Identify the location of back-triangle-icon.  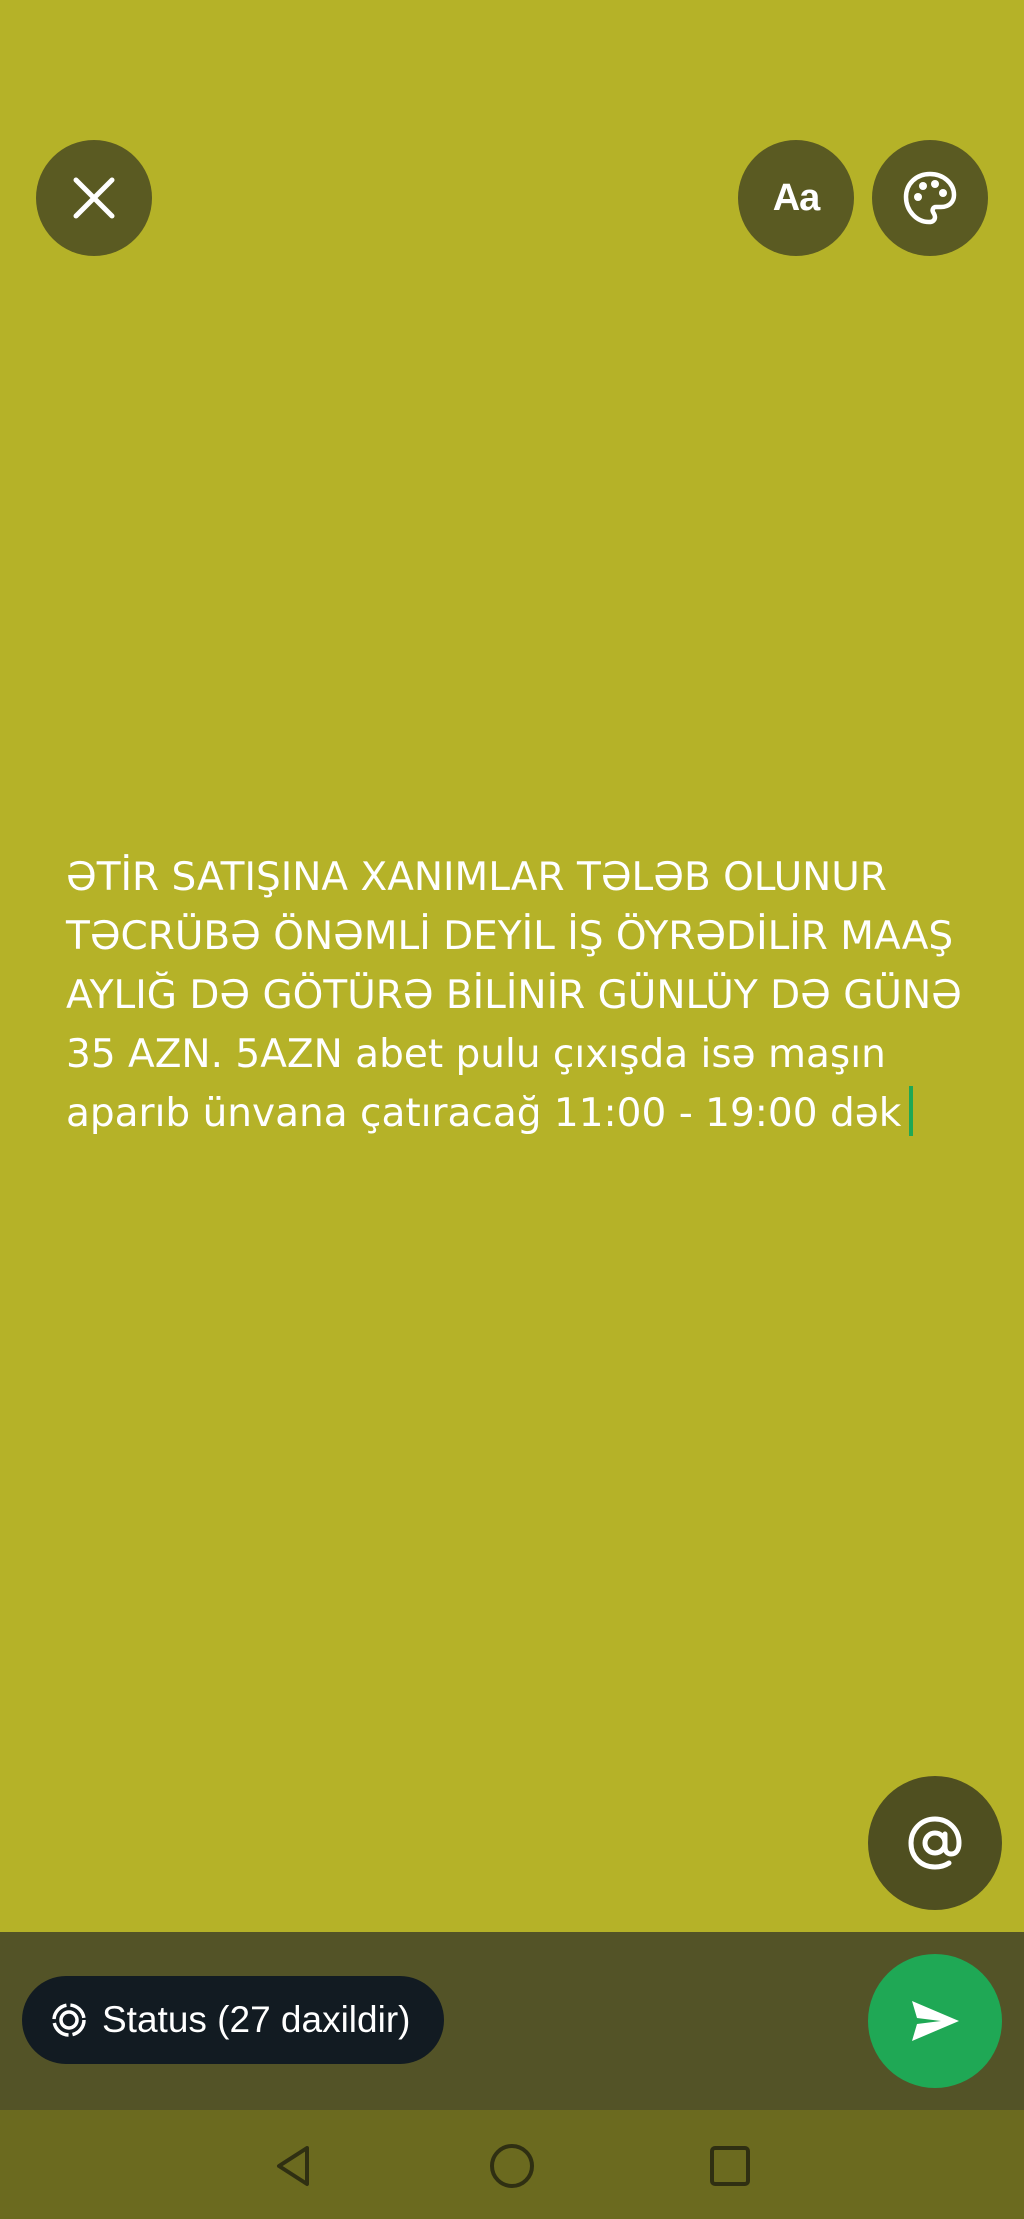
(293, 2166).